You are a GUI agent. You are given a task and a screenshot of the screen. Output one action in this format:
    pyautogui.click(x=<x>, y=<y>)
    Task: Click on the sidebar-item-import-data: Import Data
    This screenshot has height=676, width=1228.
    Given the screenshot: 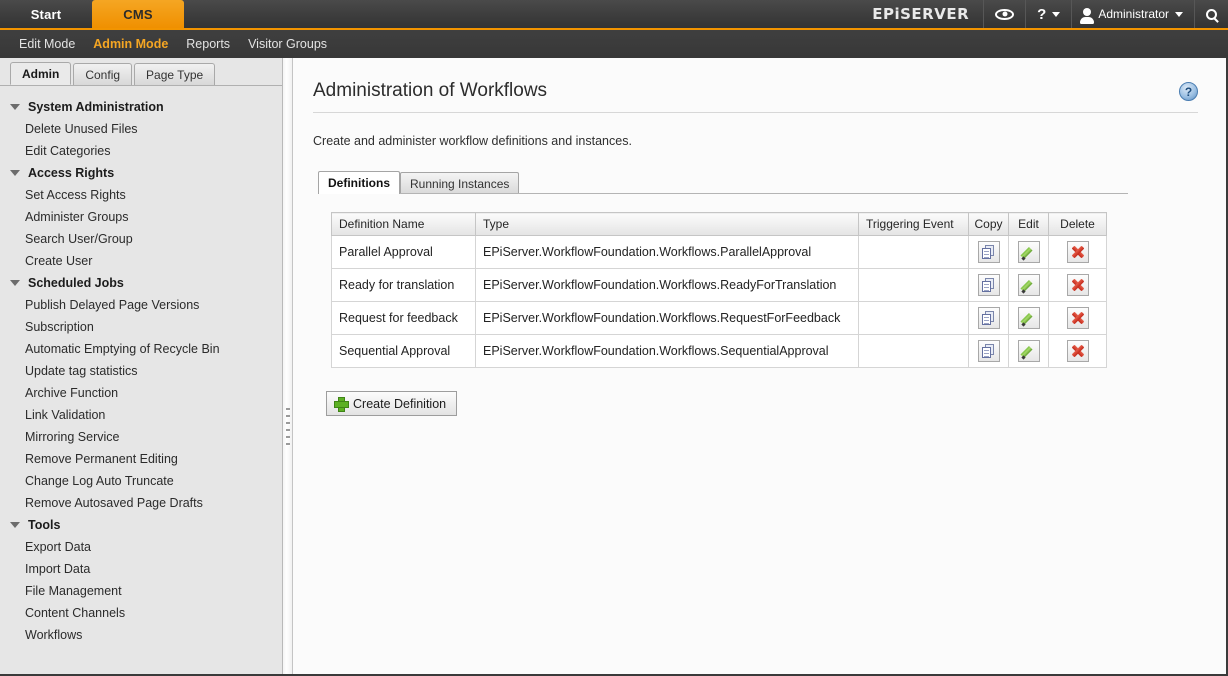 What is the action you would take?
    pyautogui.click(x=141, y=569)
    